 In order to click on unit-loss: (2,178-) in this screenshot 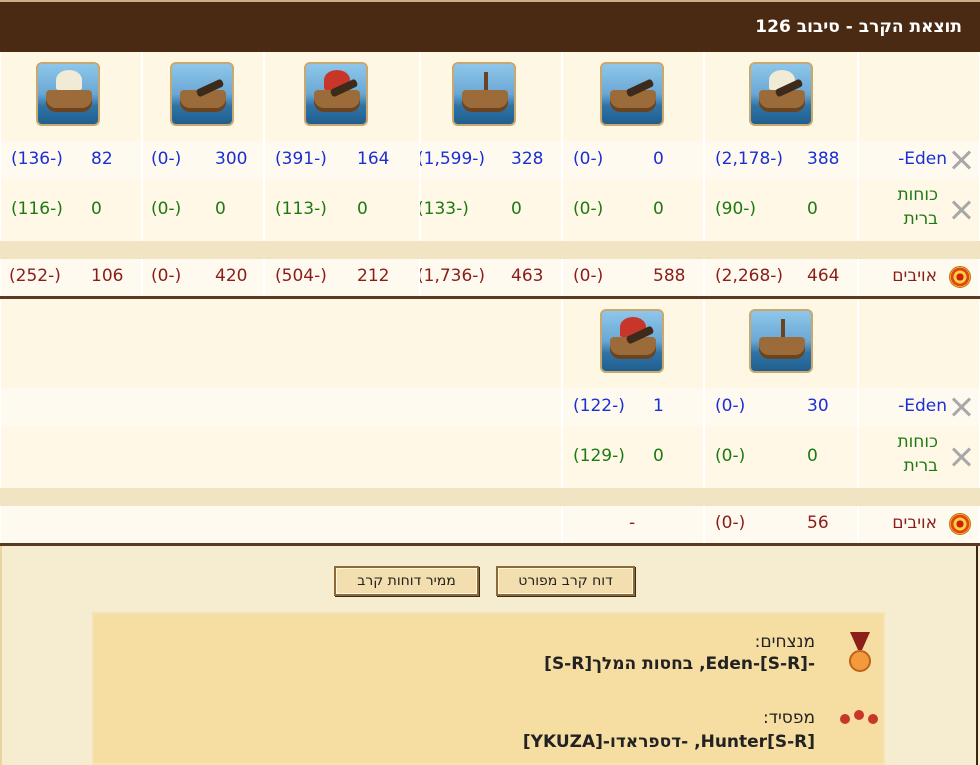, I will do `click(749, 159)`.